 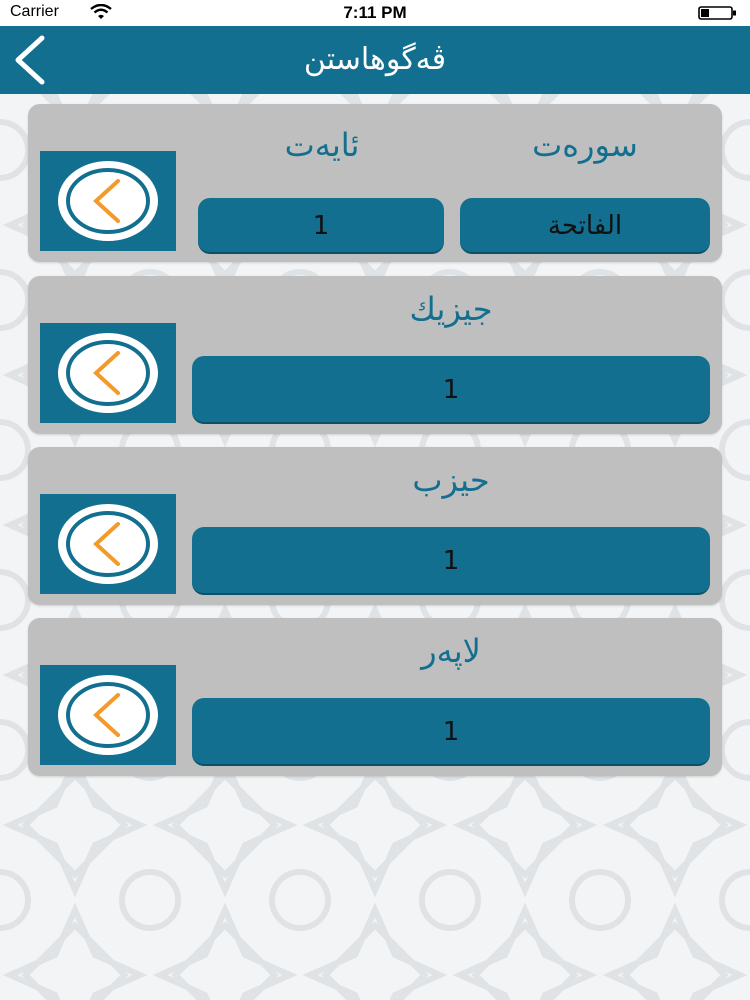 What do you see at coordinates (322, 145) in the screenshot?
I see `ayah-label: ئایەت` at bounding box center [322, 145].